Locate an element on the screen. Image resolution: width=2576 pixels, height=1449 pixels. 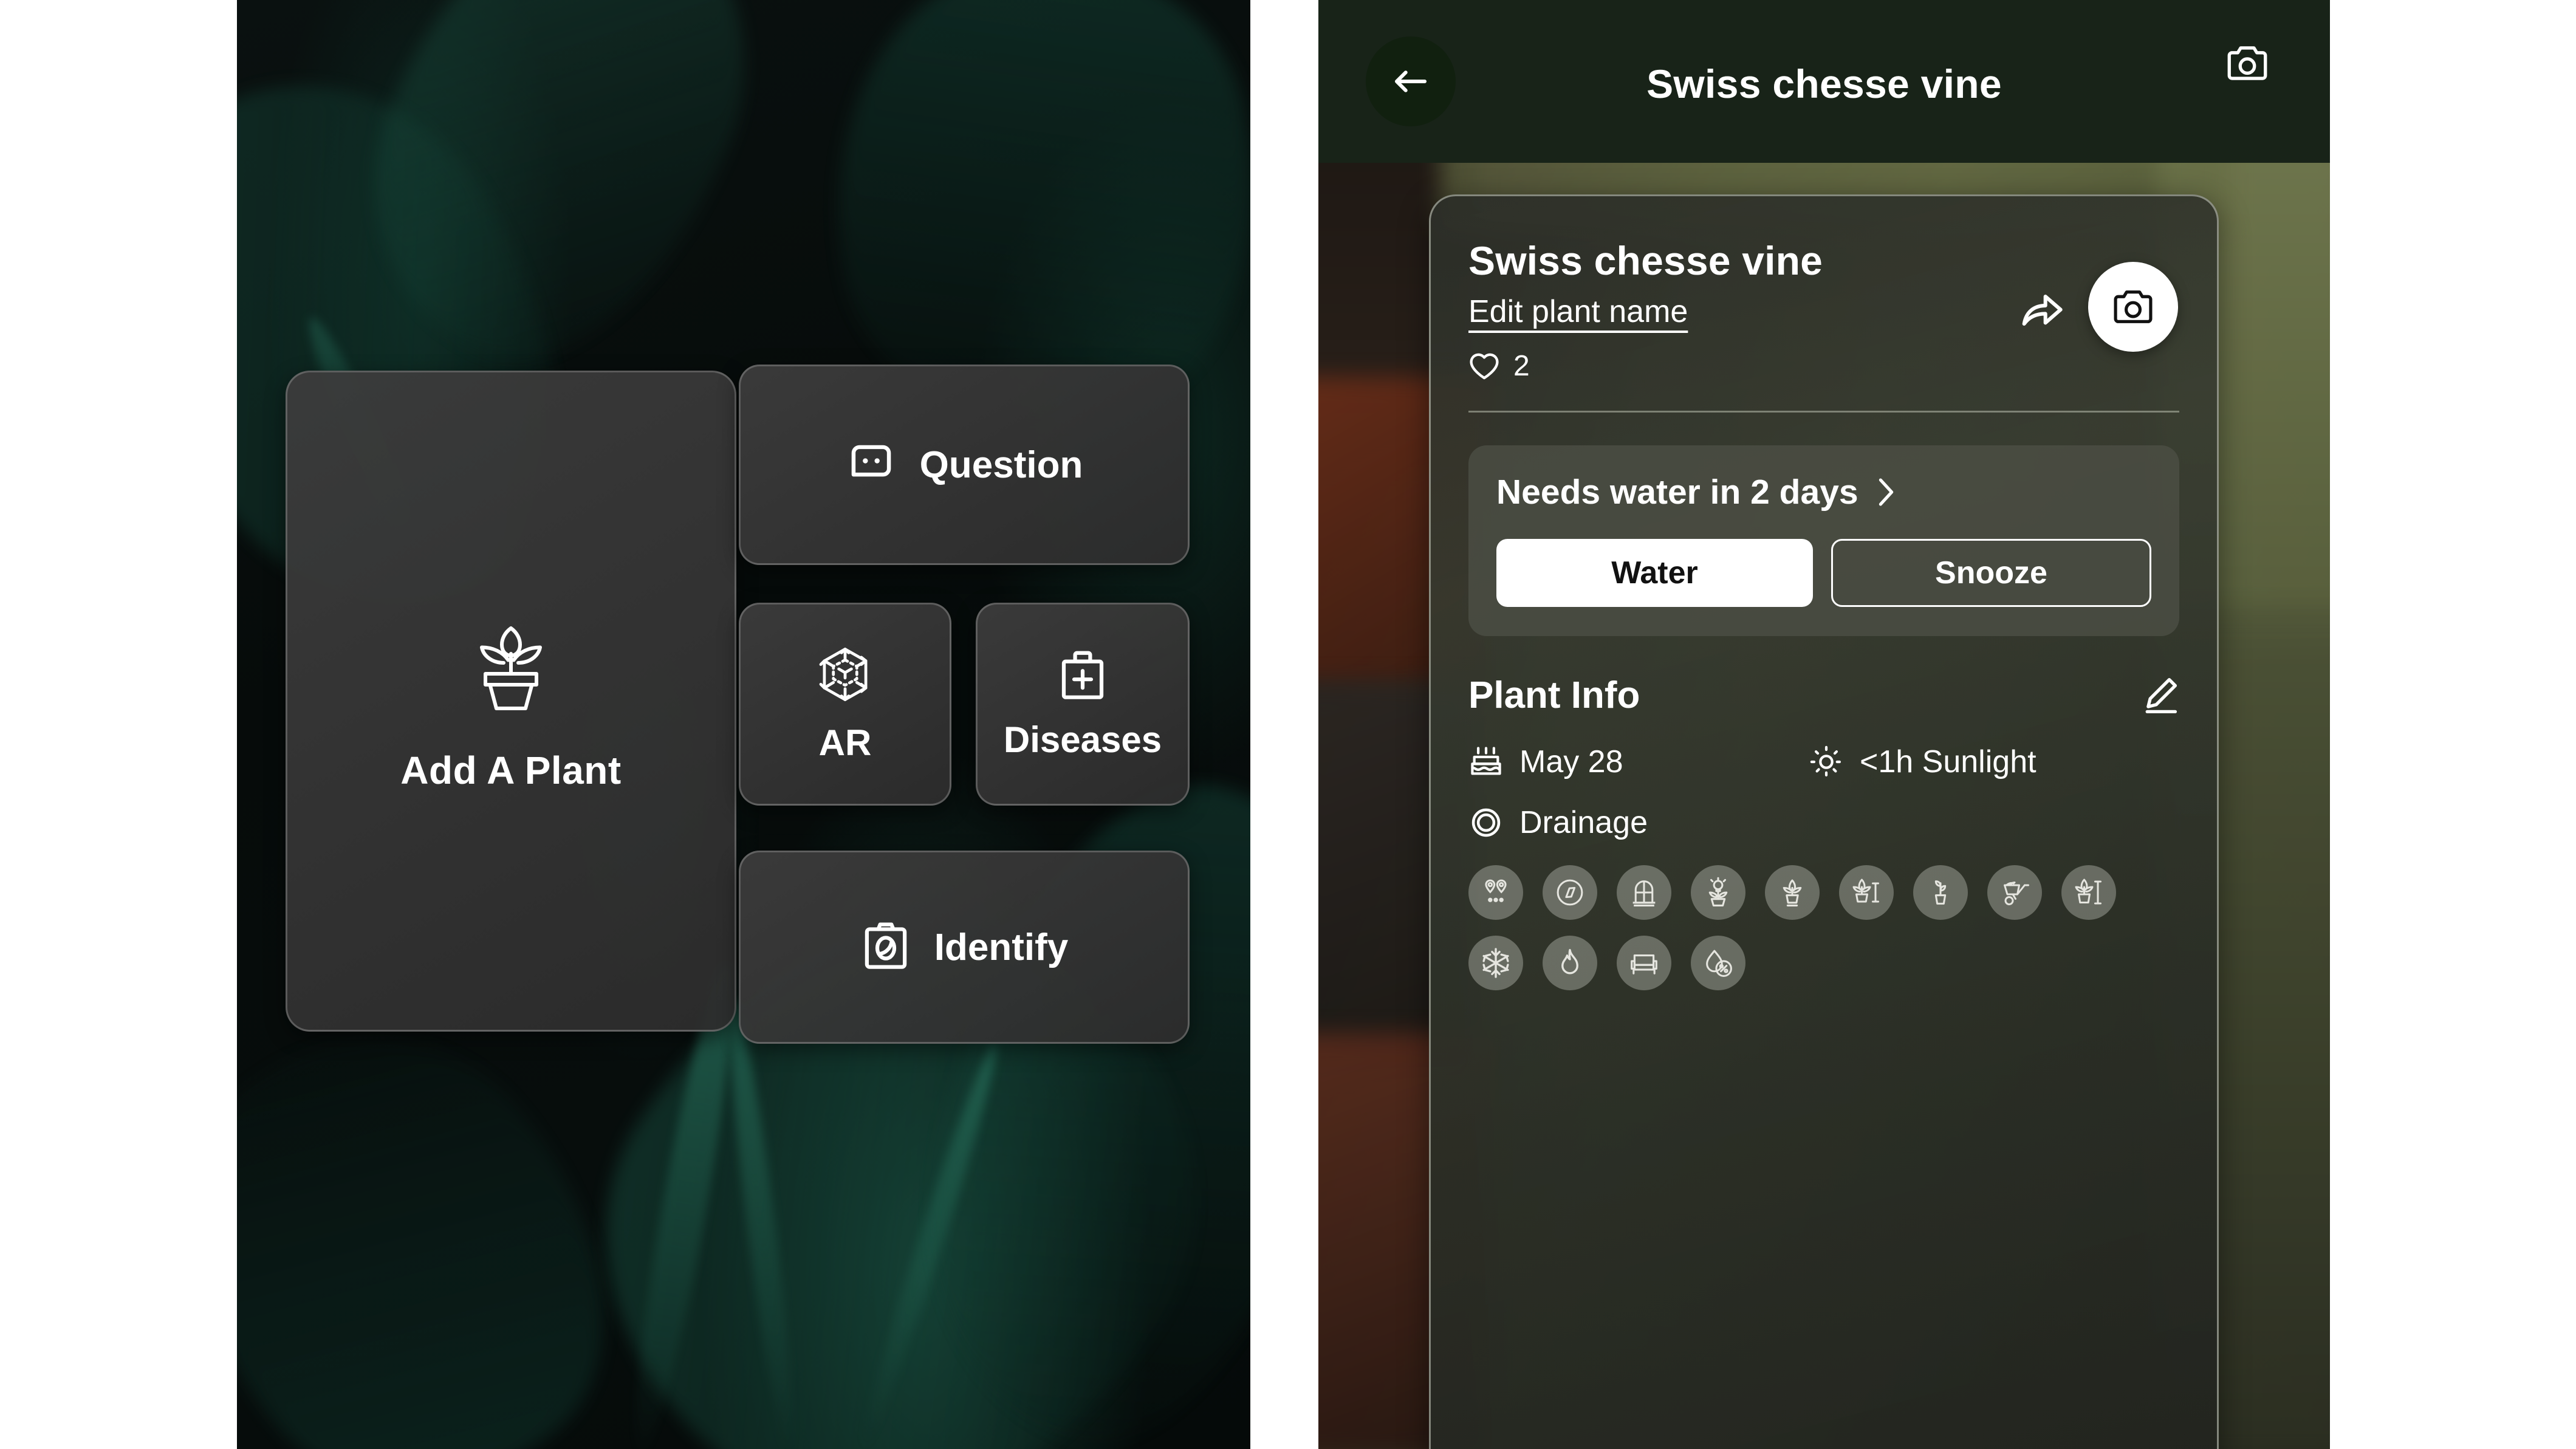
heart-icon is located at coordinates (1484, 367).